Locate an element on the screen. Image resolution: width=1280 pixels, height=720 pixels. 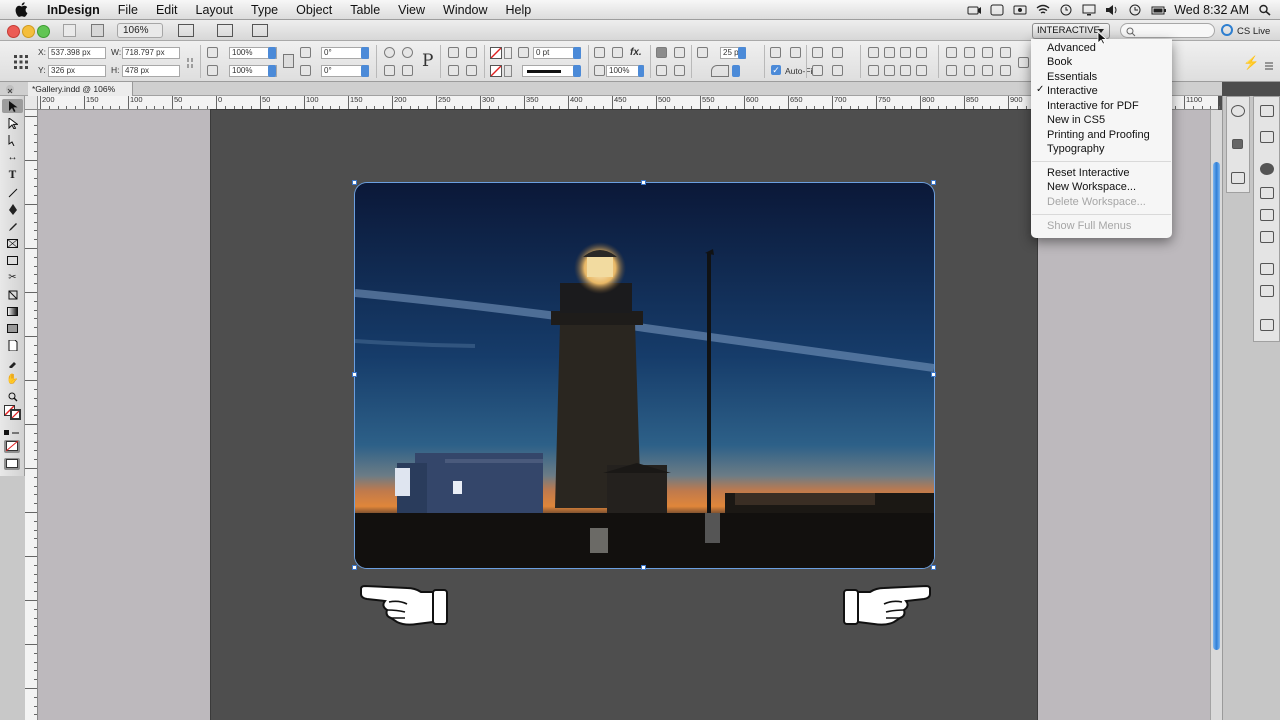
bluetooth-icon is located at coordinates (997, 10).